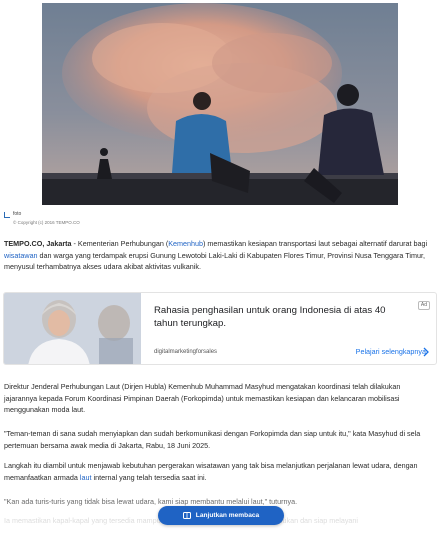 The height and width of the screenshot is (548, 440). What do you see at coordinates (7, 215) in the screenshot?
I see `caption-marker` at bounding box center [7, 215].